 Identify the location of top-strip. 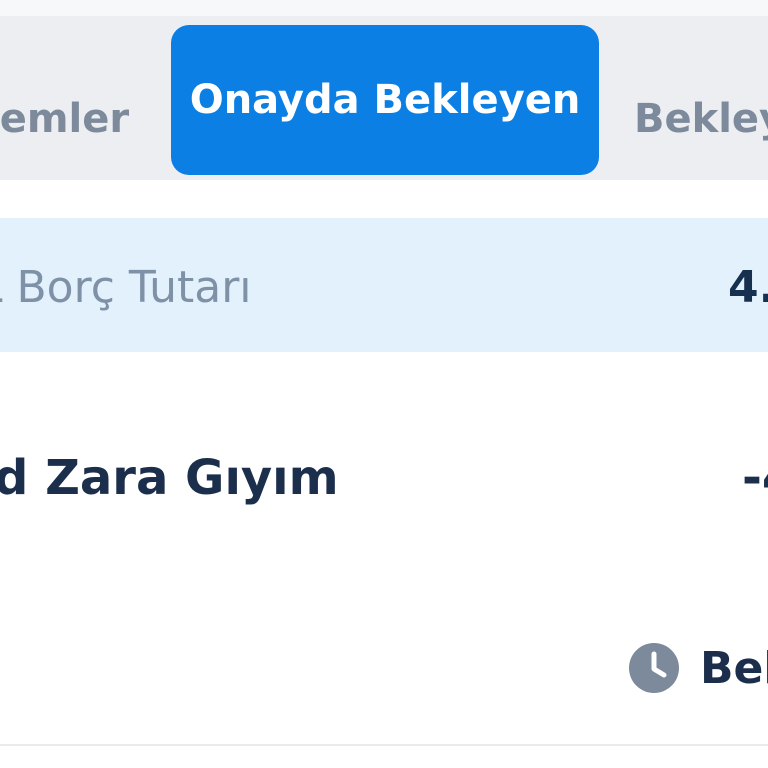
(384, 8).